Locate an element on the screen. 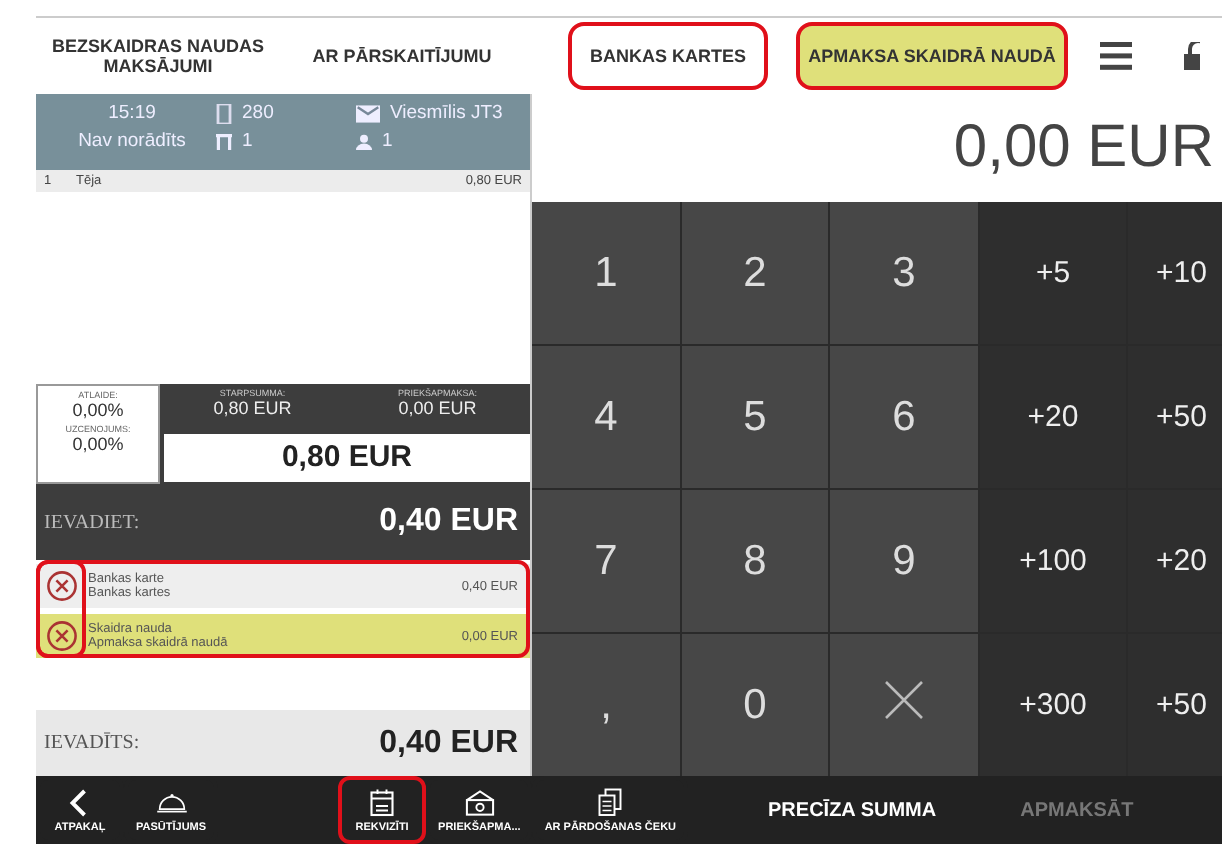 This screenshot has height=844, width=1222. keypad-key: 1 is located at coordinates (606, 273).